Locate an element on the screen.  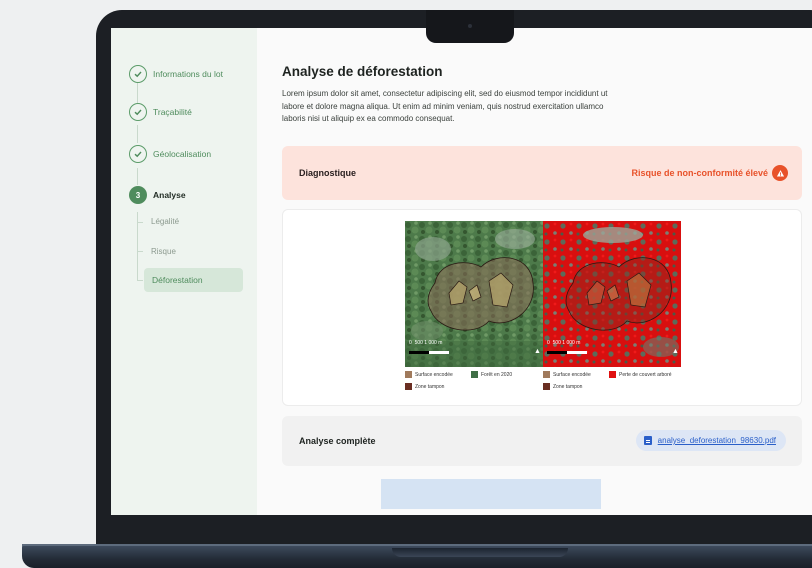
screen-bezel is located at coordinates (461, 525).